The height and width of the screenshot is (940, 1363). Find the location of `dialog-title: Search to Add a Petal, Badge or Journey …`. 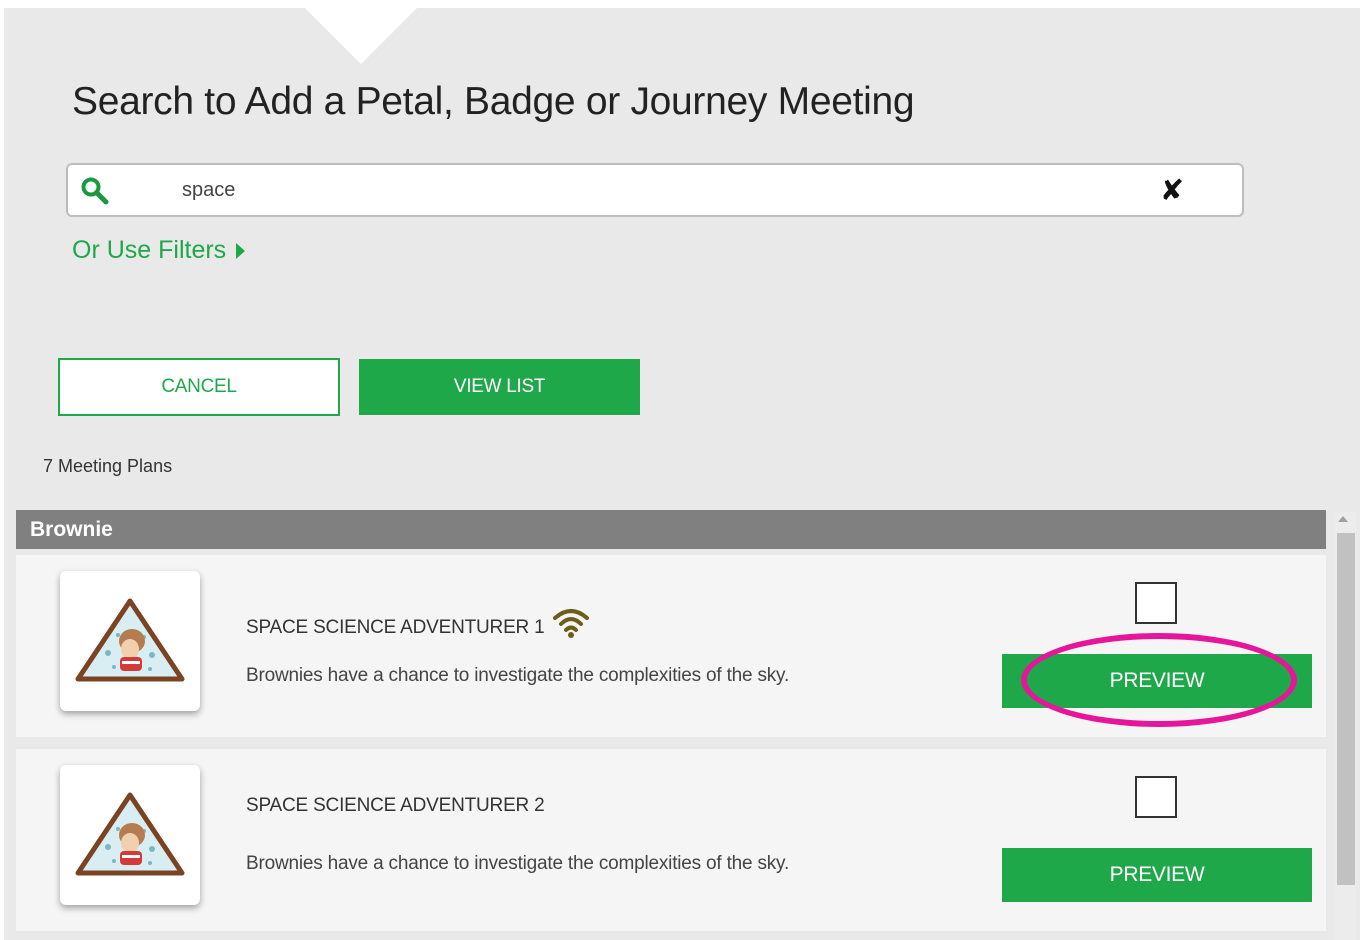

dialog-title: Search to Add a Petal, Badge or Journey … is located at coordinates (493, 101).